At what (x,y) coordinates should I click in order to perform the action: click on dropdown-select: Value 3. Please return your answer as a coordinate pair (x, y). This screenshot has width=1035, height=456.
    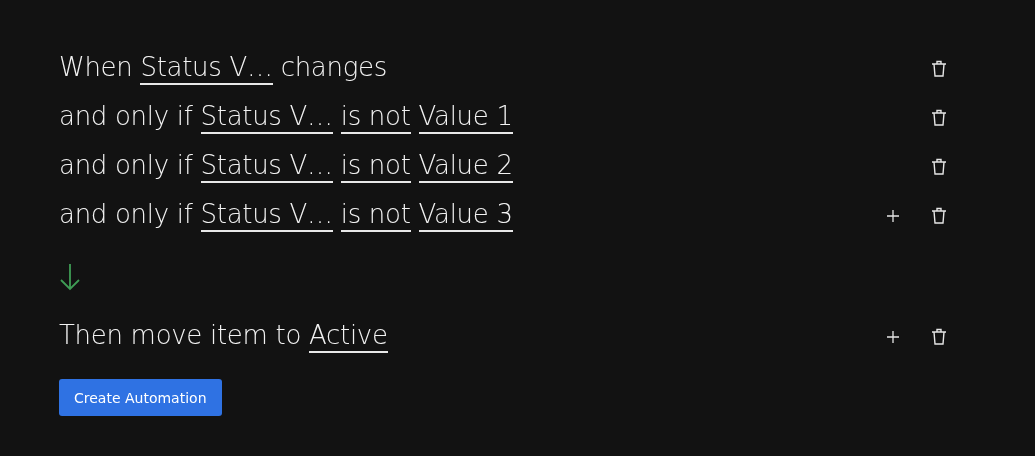
    Looking at the image, I should click on (465, 215).